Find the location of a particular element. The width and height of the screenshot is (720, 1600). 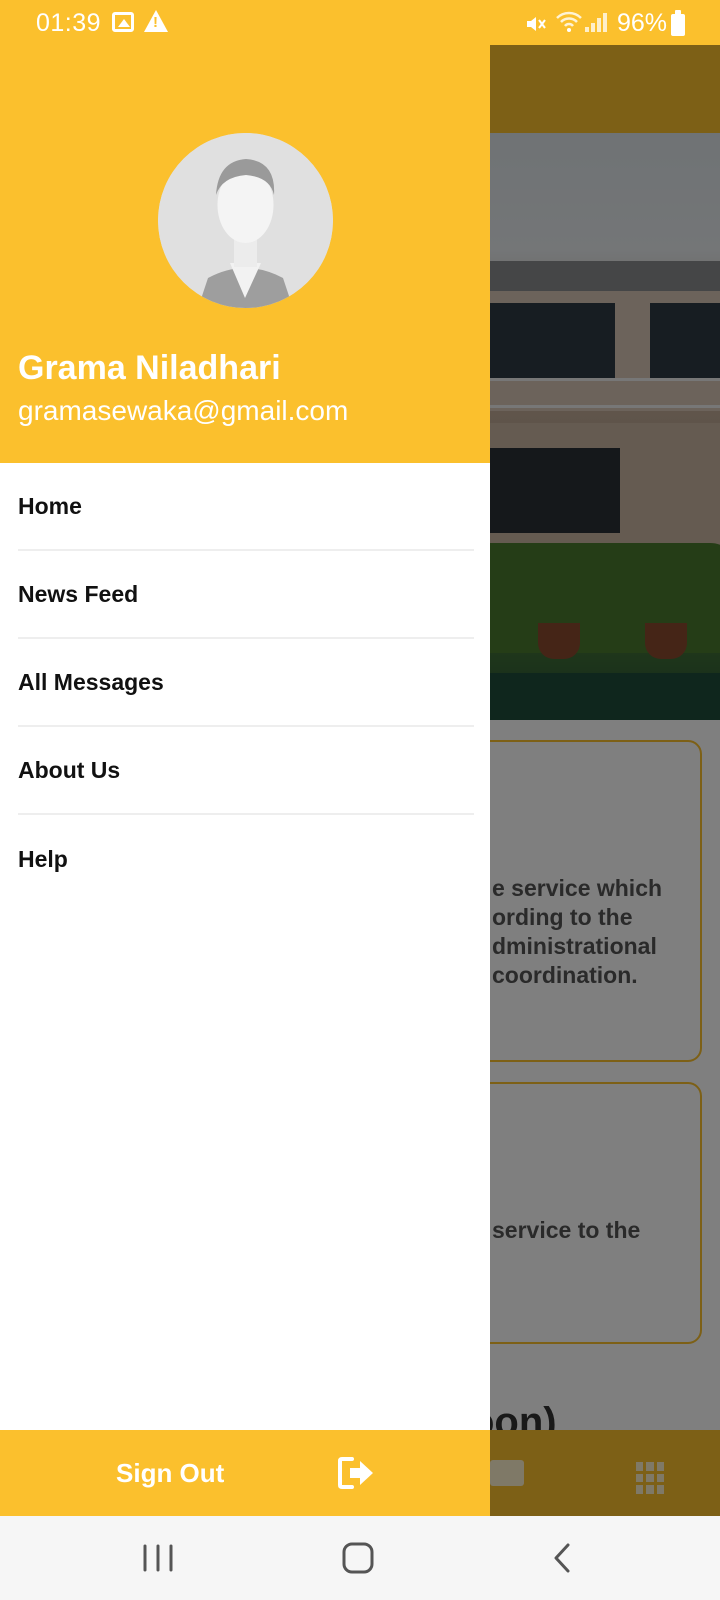

image-icon is located at coordinates (123, 22).